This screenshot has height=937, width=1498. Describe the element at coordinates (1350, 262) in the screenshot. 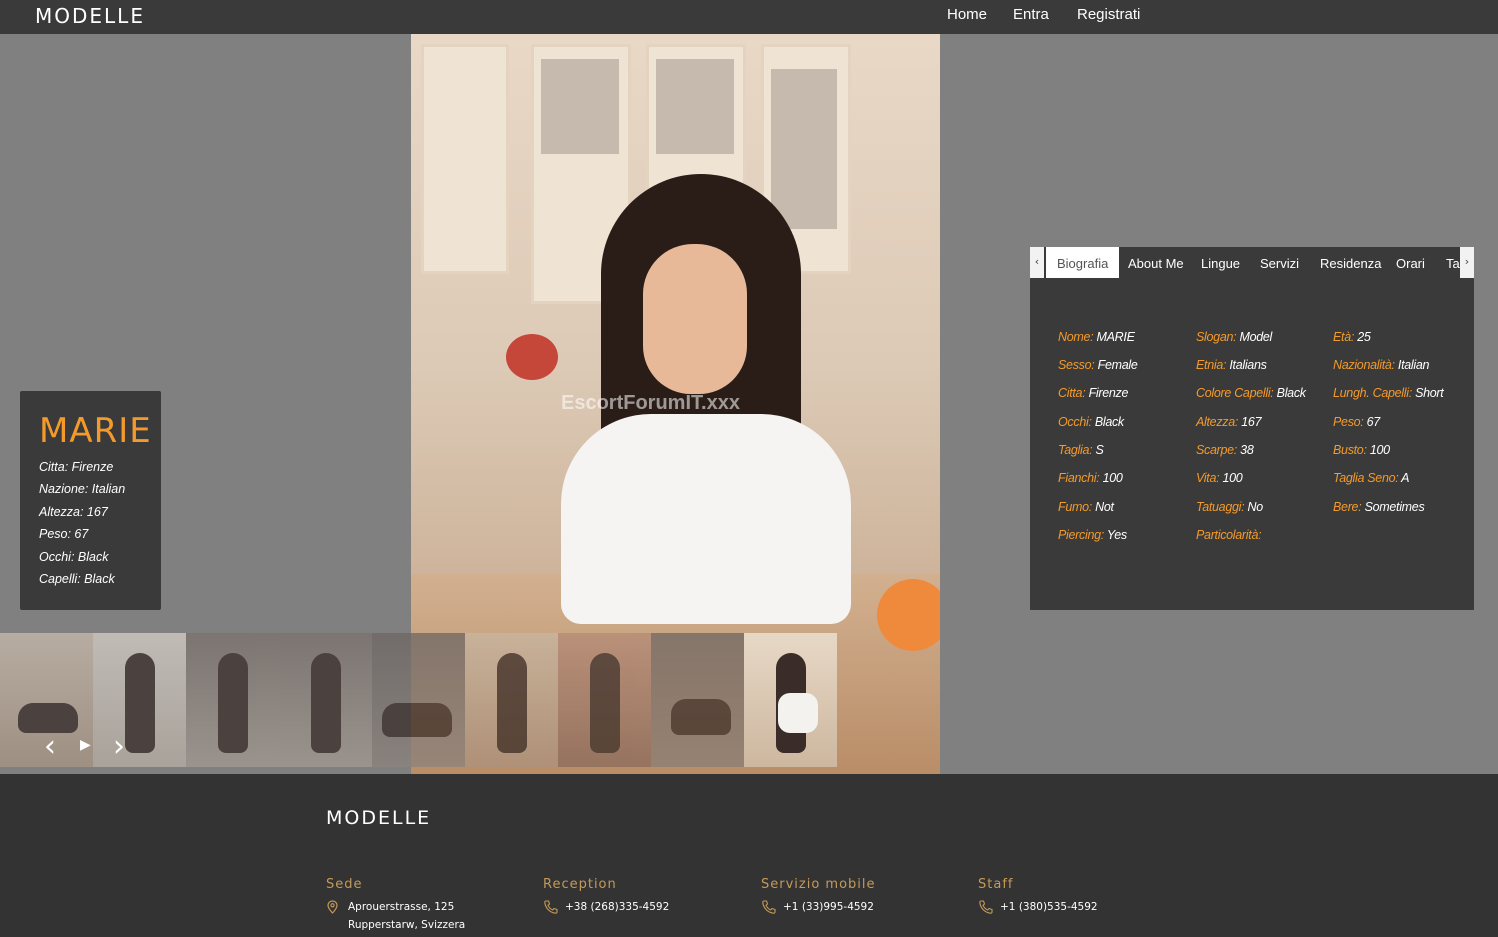

I see `tab-residenza: Residenza` at that location.